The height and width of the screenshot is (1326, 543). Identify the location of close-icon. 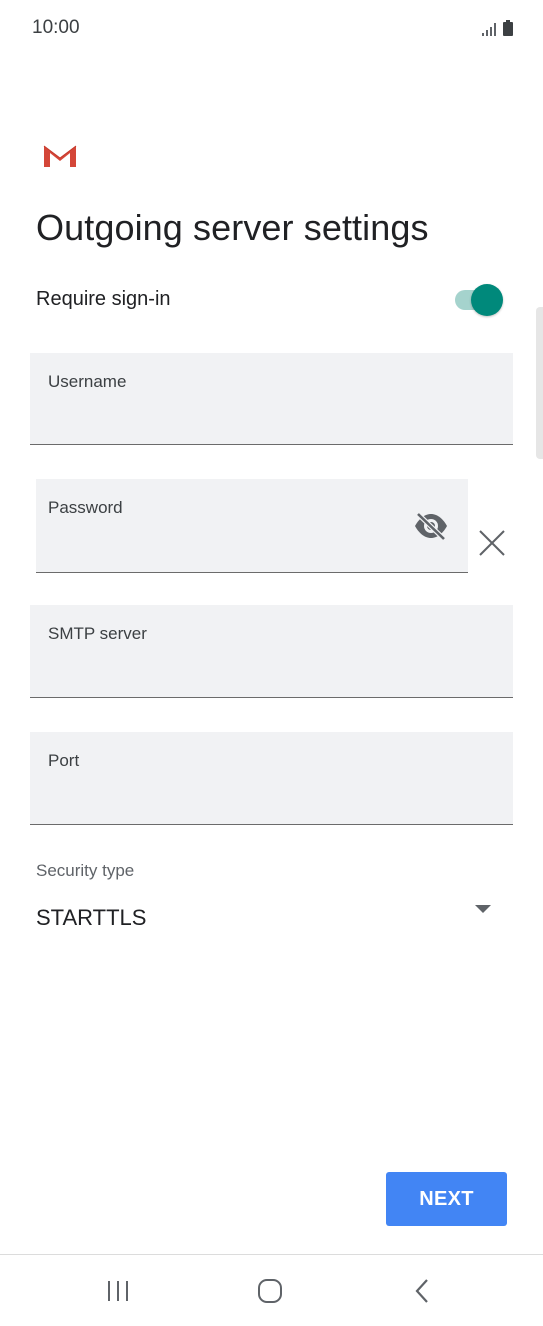
(492, 543).